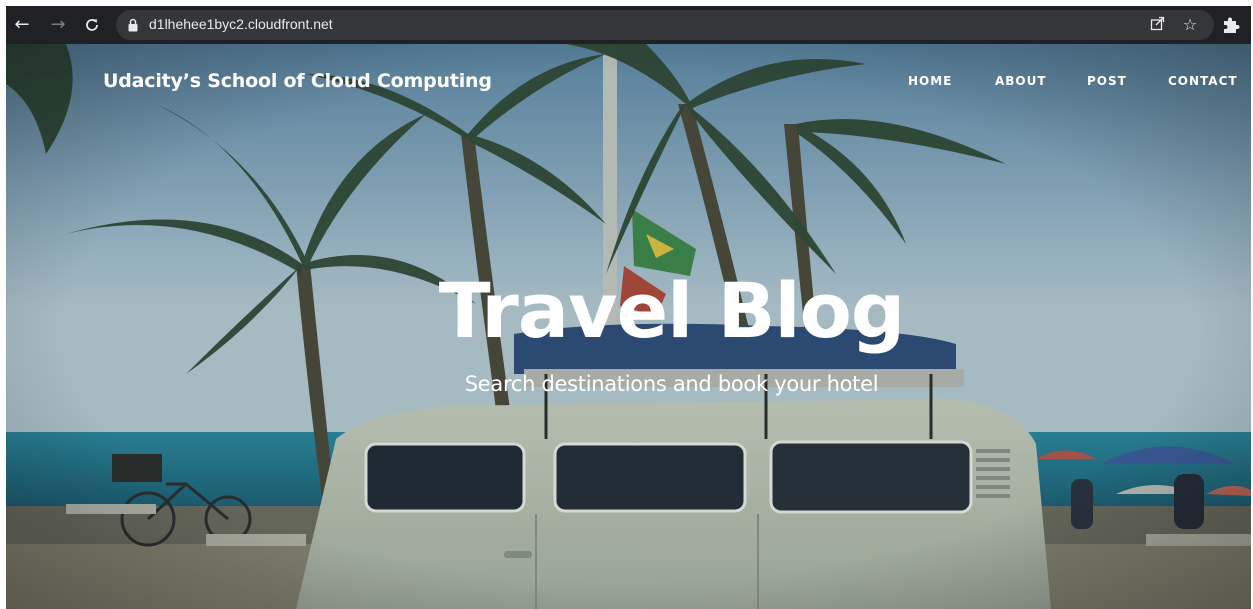 This screenshot has height=609, width=1253. Describe the element at coordinates (1158, 25) in the screenshot. I see `share-icon` at that location.